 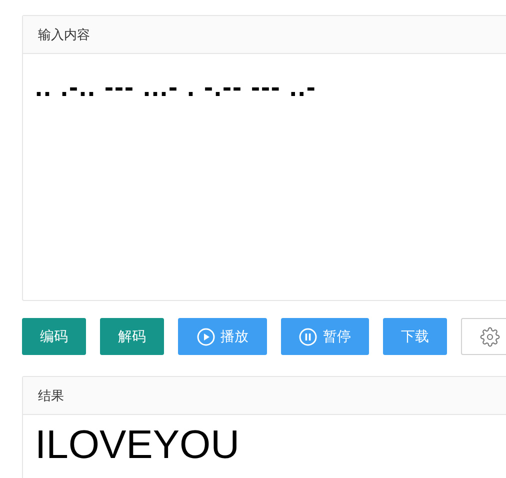 I want to click on panel-title: 结果, so click(x=51, y=396).